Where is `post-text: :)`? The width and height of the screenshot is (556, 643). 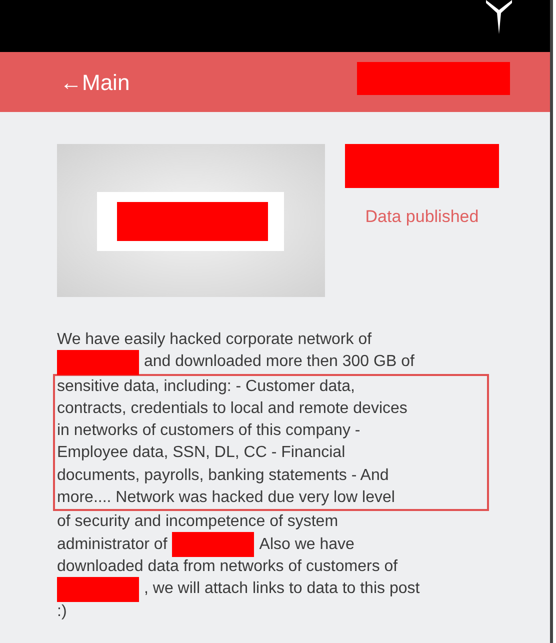 post-text: :) is located at coordinates (62, 612).